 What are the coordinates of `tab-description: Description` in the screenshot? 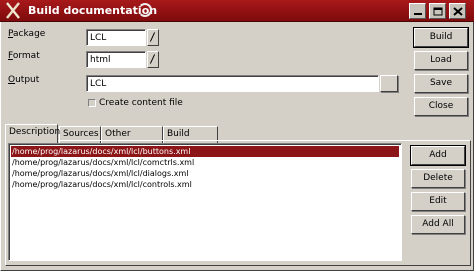 It's located at (33, 133).